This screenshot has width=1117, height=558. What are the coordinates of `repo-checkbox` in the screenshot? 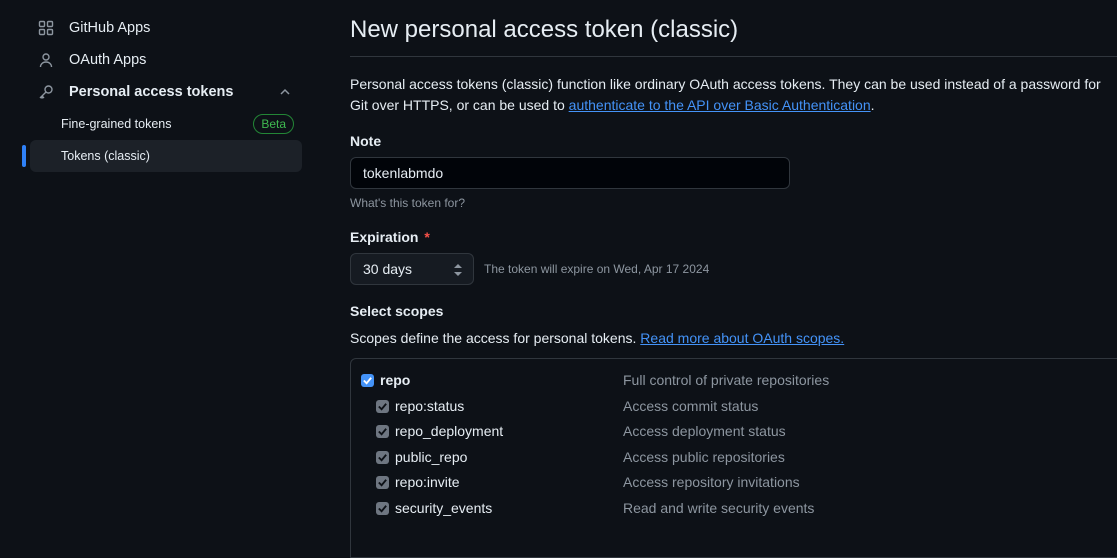 It's located at (367, 380).